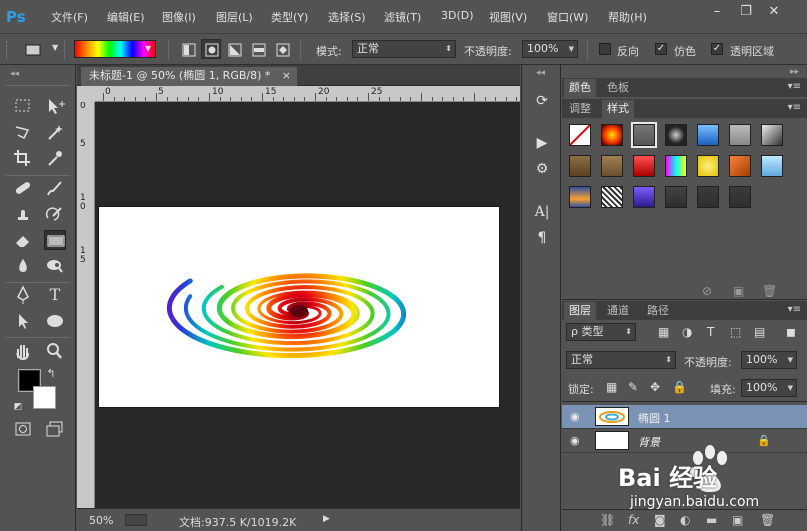 Image resolution: width=807 pixels, height=531 pixels. Describe the element at coordinates (32, 49) in the screenshot. I see `gradient-tool-preset-icon` at that location.